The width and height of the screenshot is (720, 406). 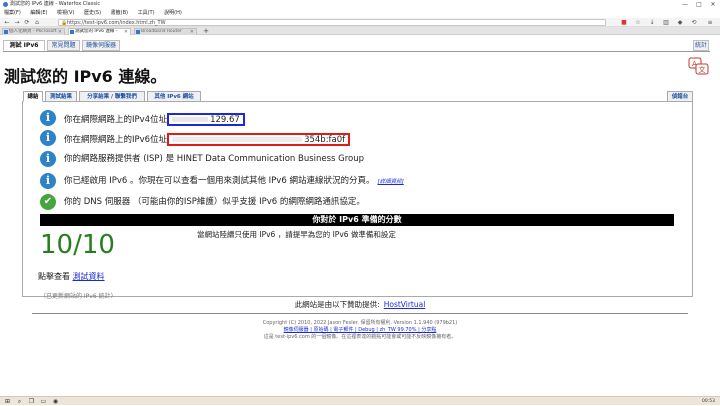 I want to click on score-description: 當網站陸續只使用 IPv6 ，請提早為您的 IPv6 做準備和設定, so click(x=296, y=234).